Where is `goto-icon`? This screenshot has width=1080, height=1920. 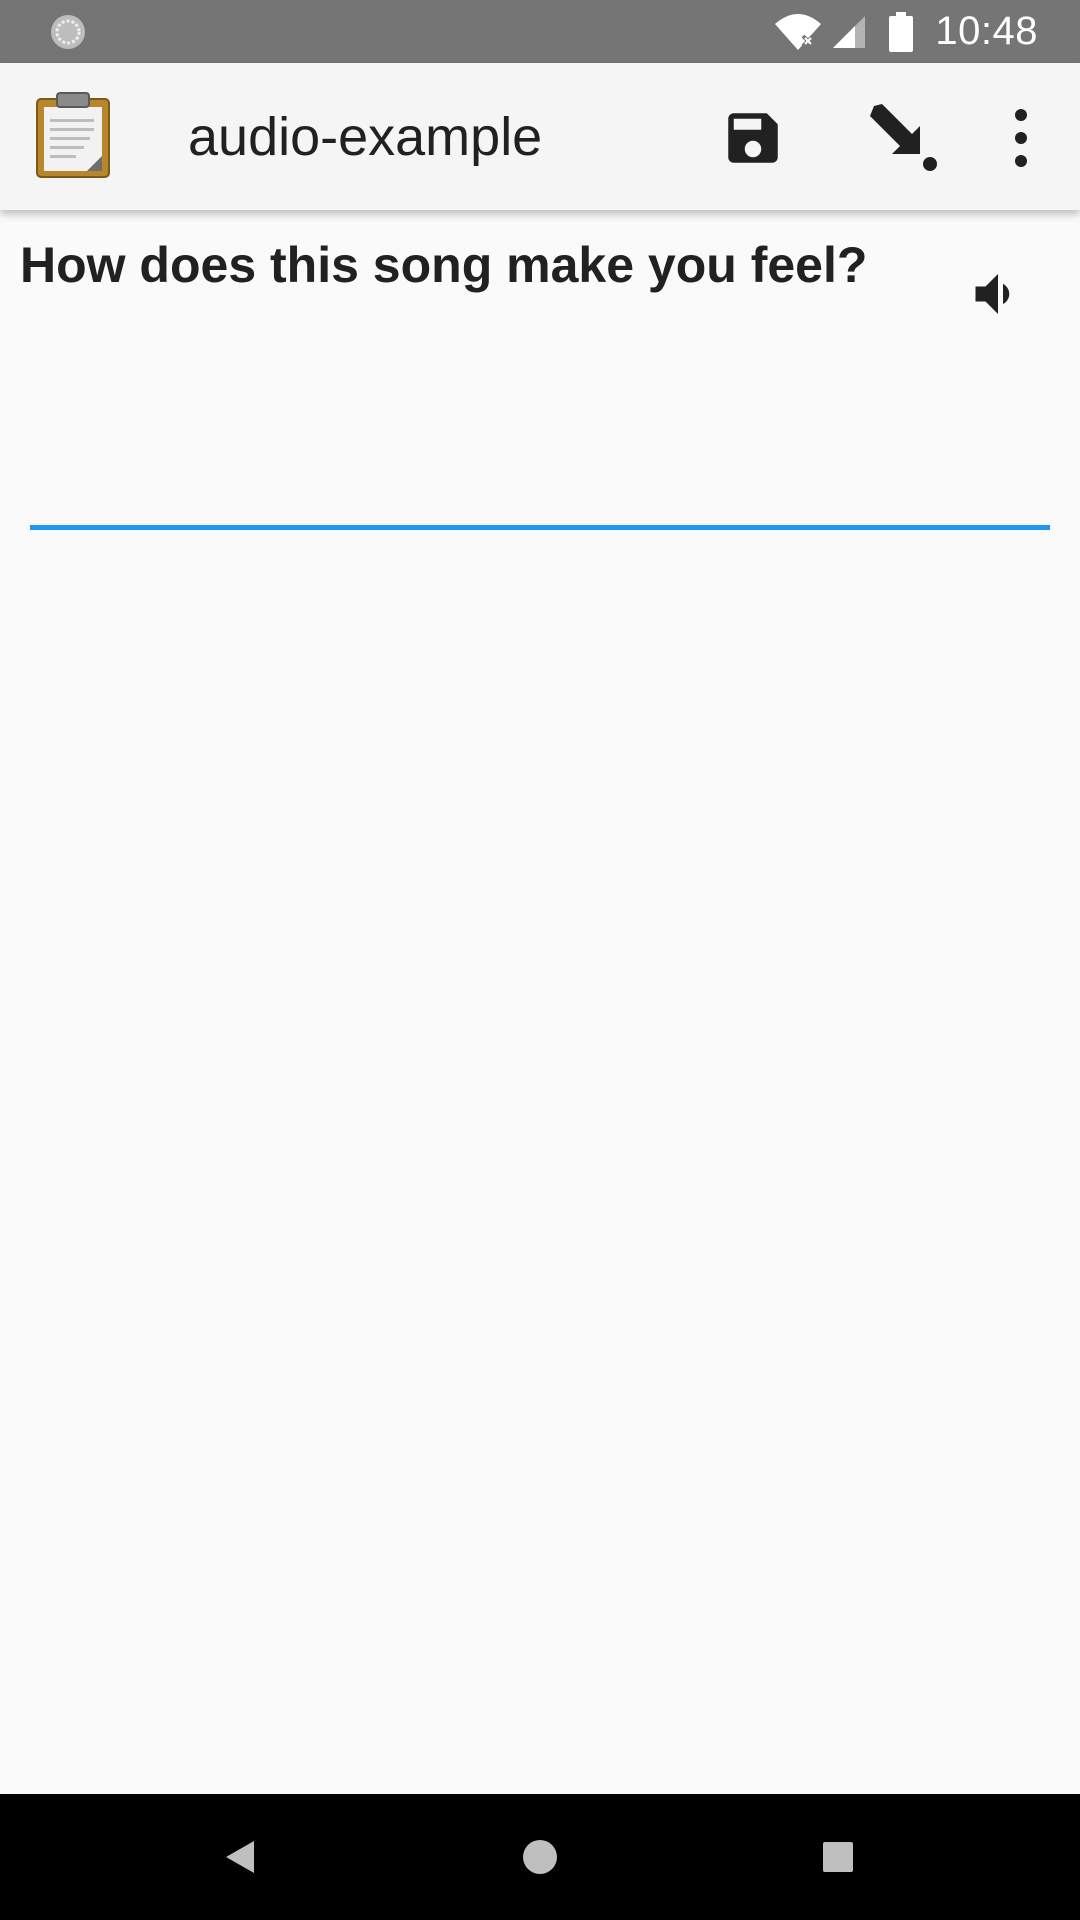 goto-icon is located at coordinates (903, 137).